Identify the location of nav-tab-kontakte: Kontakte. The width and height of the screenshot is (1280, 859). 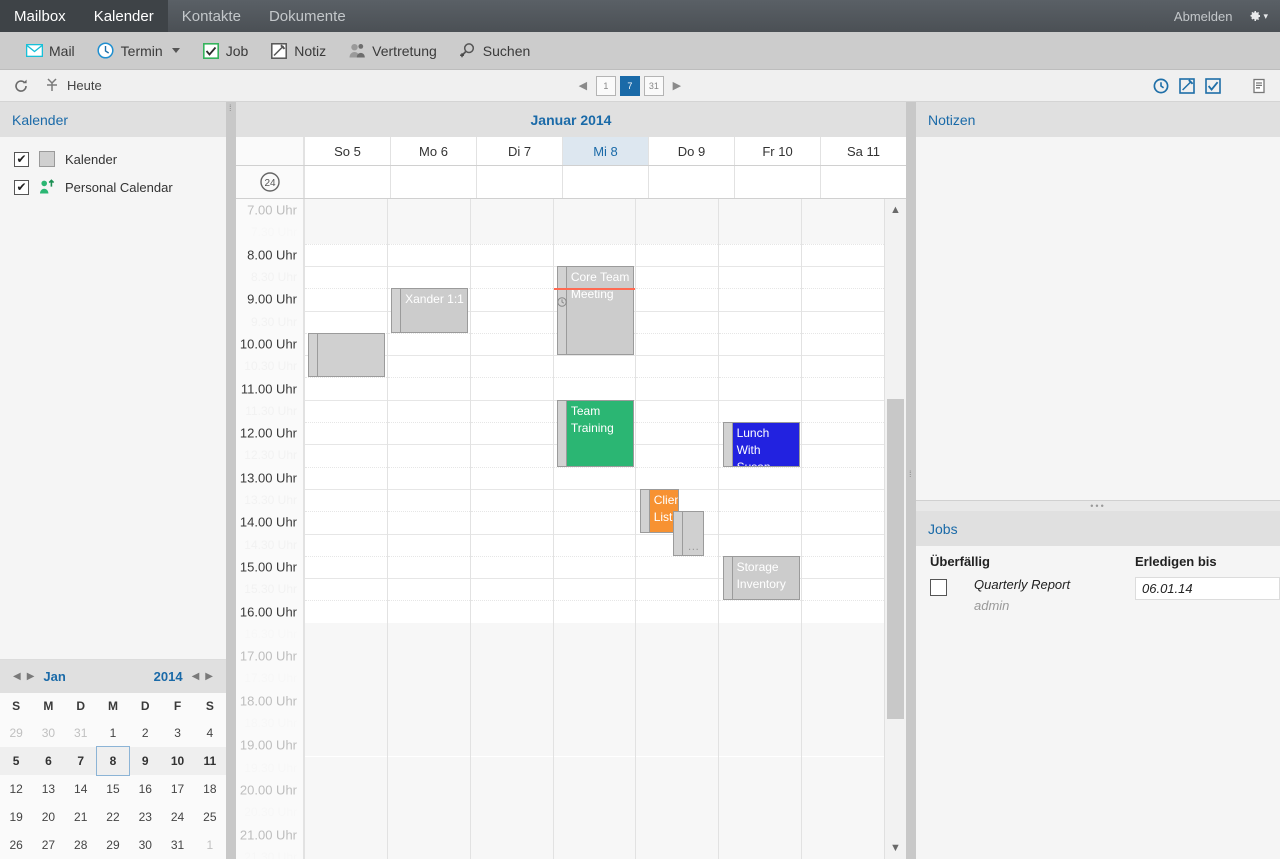
(211, 16).